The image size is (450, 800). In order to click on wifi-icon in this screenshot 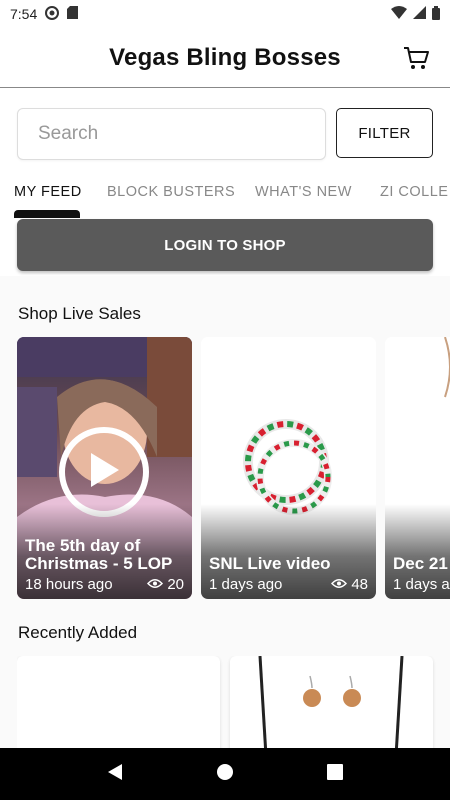, I will do `click(399, 14)`.